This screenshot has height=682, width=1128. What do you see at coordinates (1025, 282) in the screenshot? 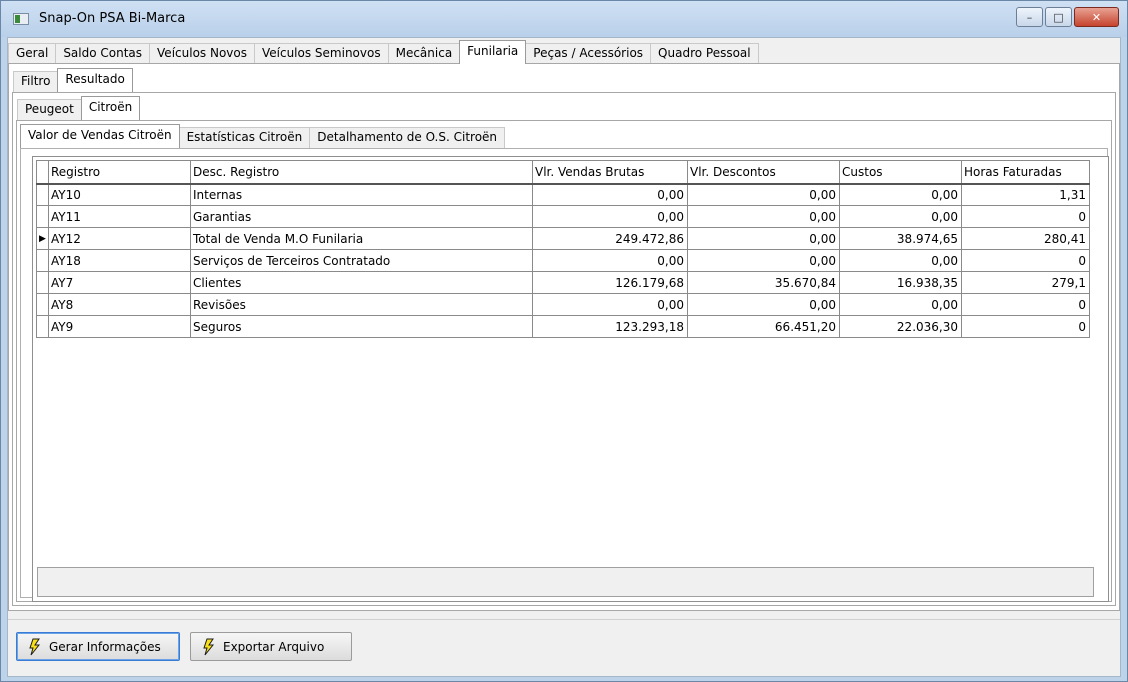
I see `cell-horas-faturadas: 279,1` at bounding box center [1025, 282].